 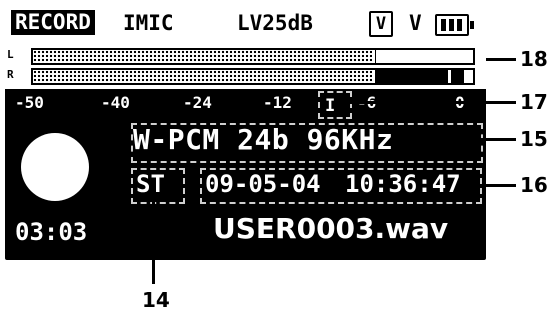 What do you see at coordinates (534, 139) in the screenshot?
I see `callout-15: 15` at bounding box center [534, 139].